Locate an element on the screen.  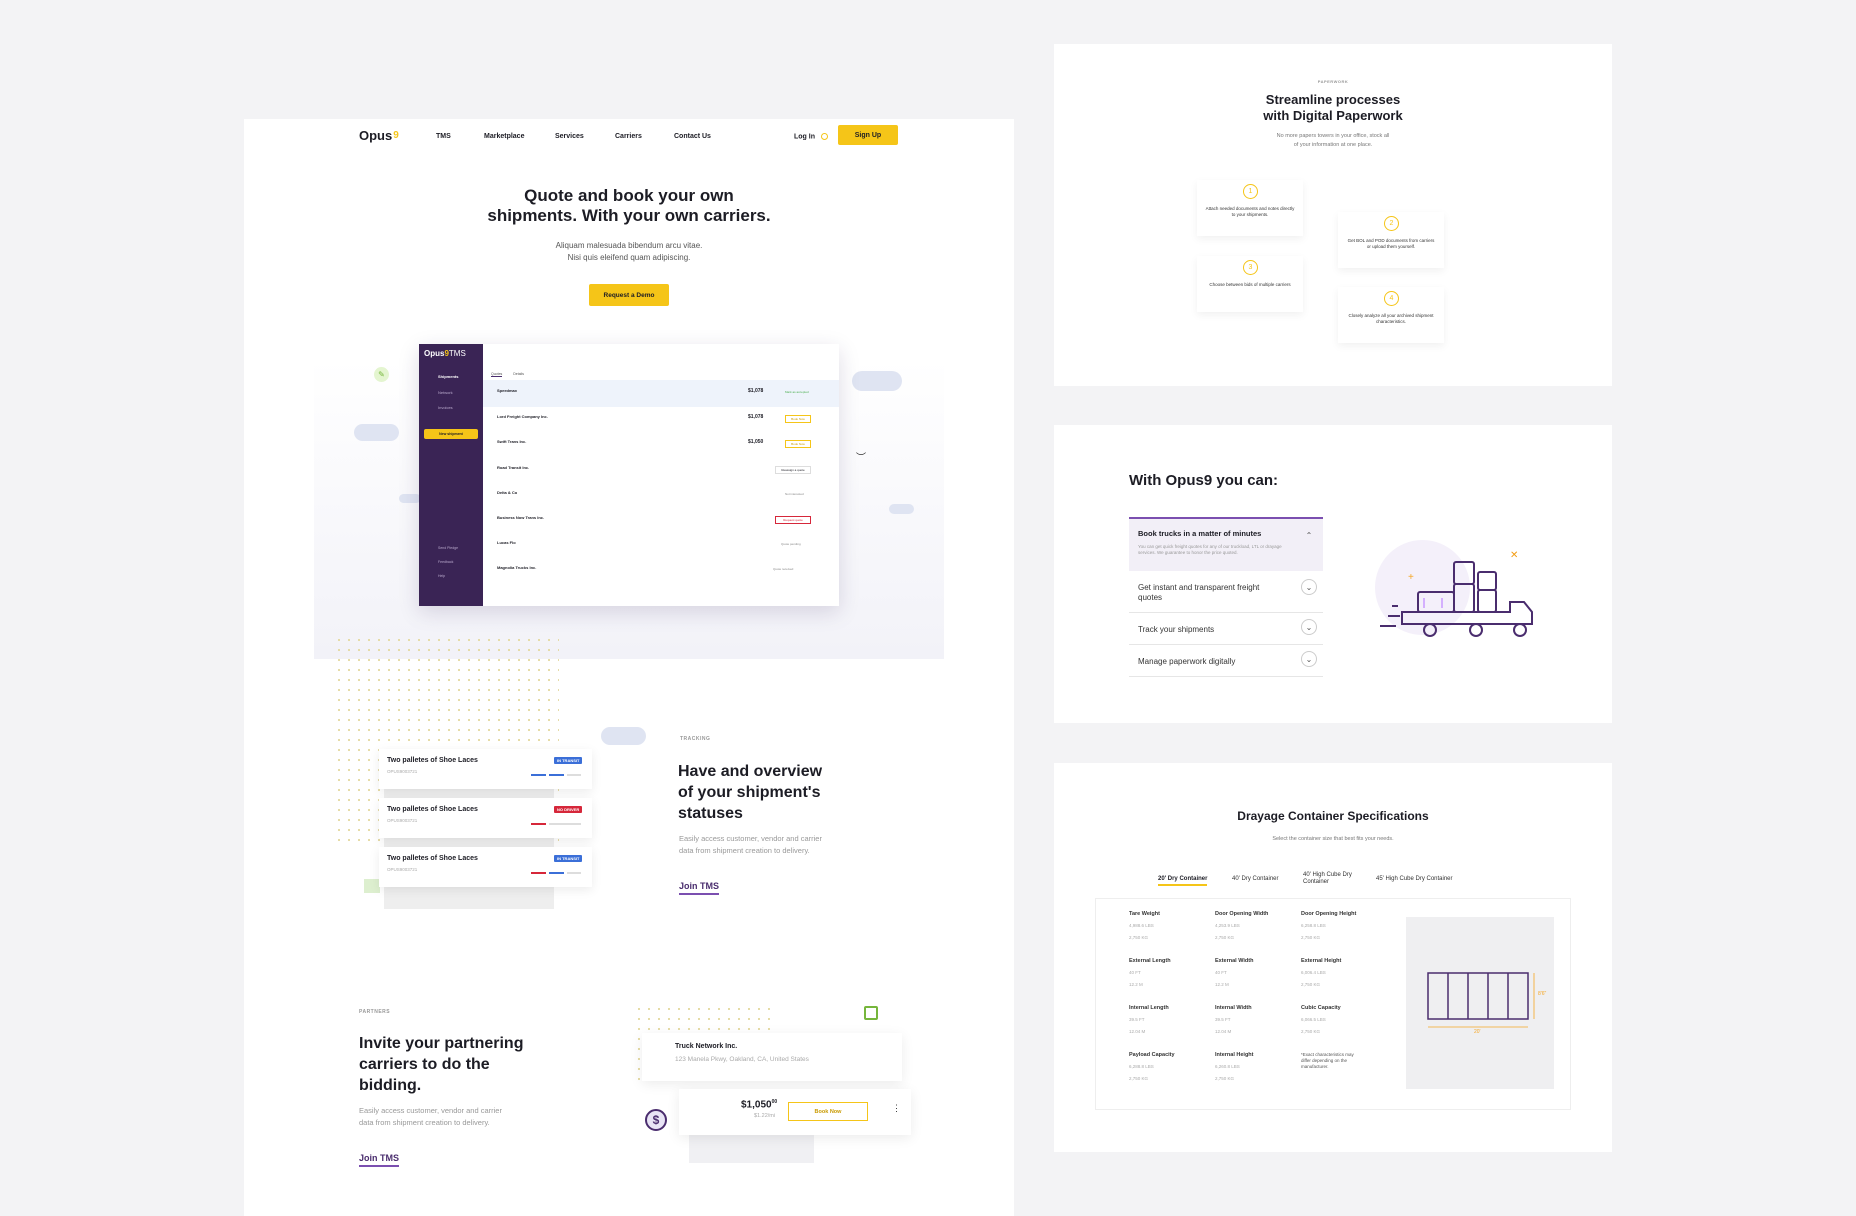
signup-button: Sign Up is located at coordinates (868, 135).